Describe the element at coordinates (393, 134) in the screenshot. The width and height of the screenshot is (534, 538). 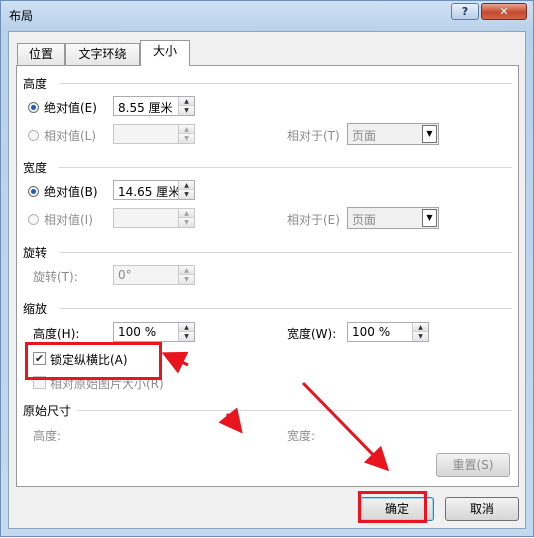
I see `height-relative-to-select: 页面 ▼` at that location.